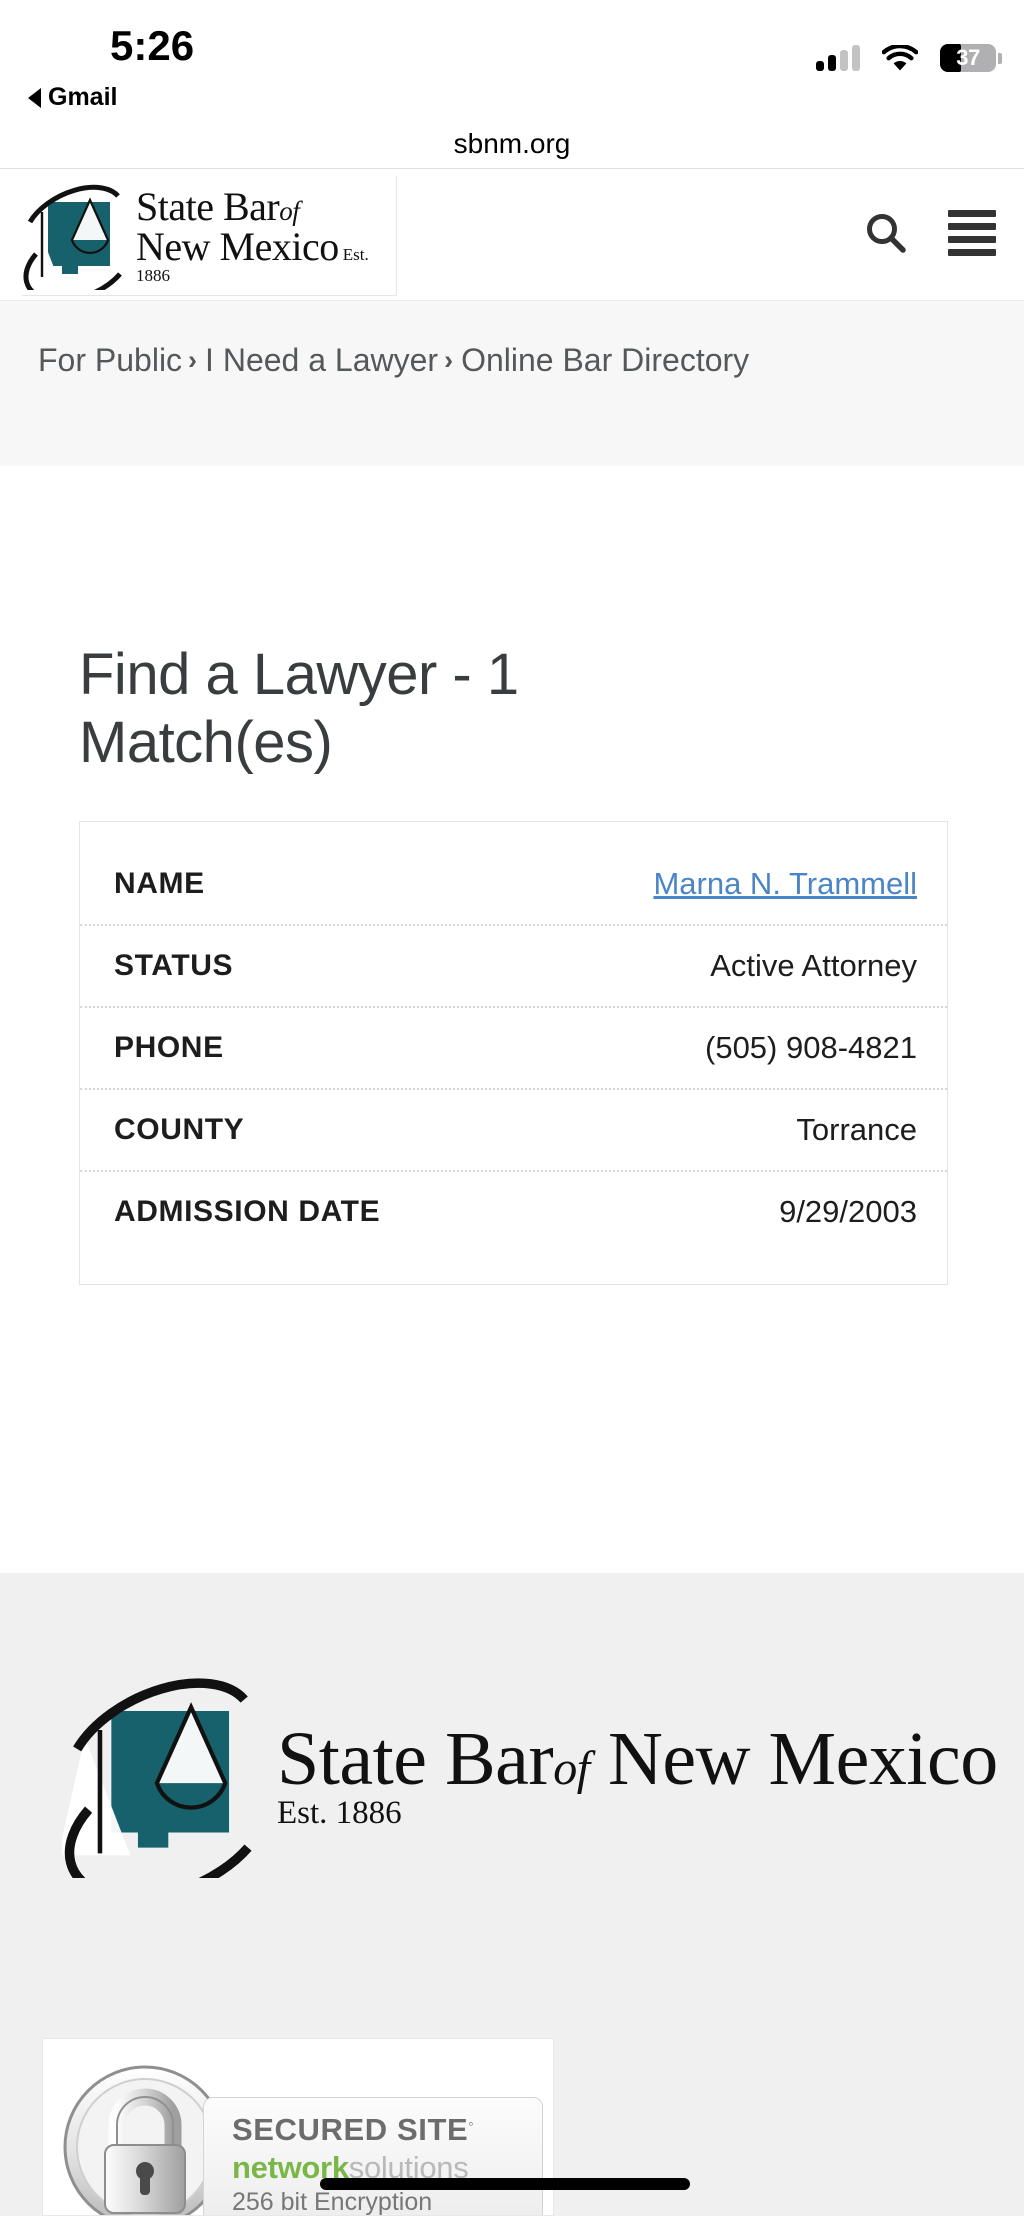 This screenshot has width=1024, height=2216. Describe the element at coordinates (321, 360) in the screenshot. I see `breadcrumb-item-i-need-a-lawyer: I Need a Lawyer` at that location.